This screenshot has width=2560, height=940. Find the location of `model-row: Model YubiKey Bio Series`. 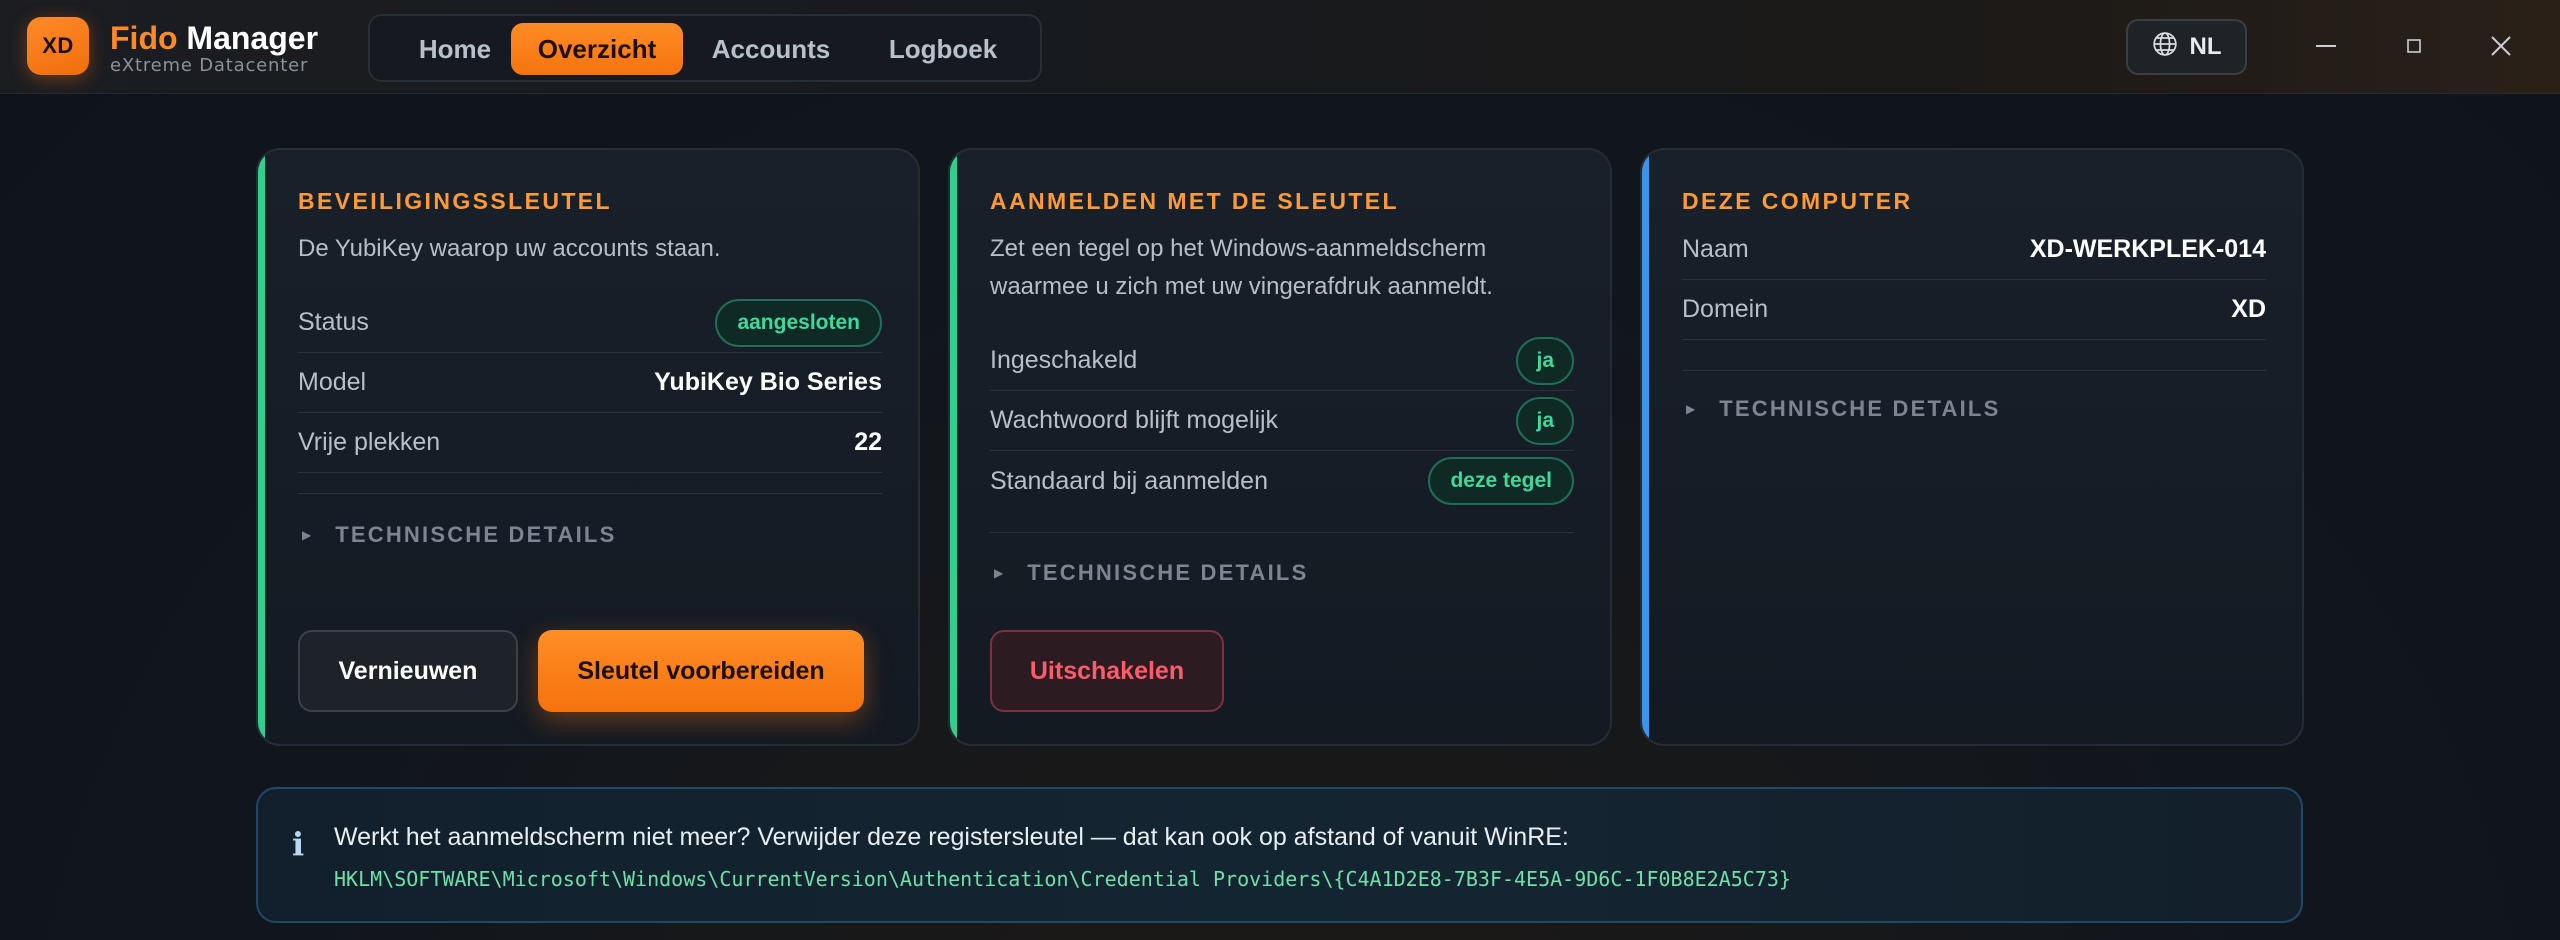

model-row: Model YubiKey Bio Series is located at coordinates (590, 383).